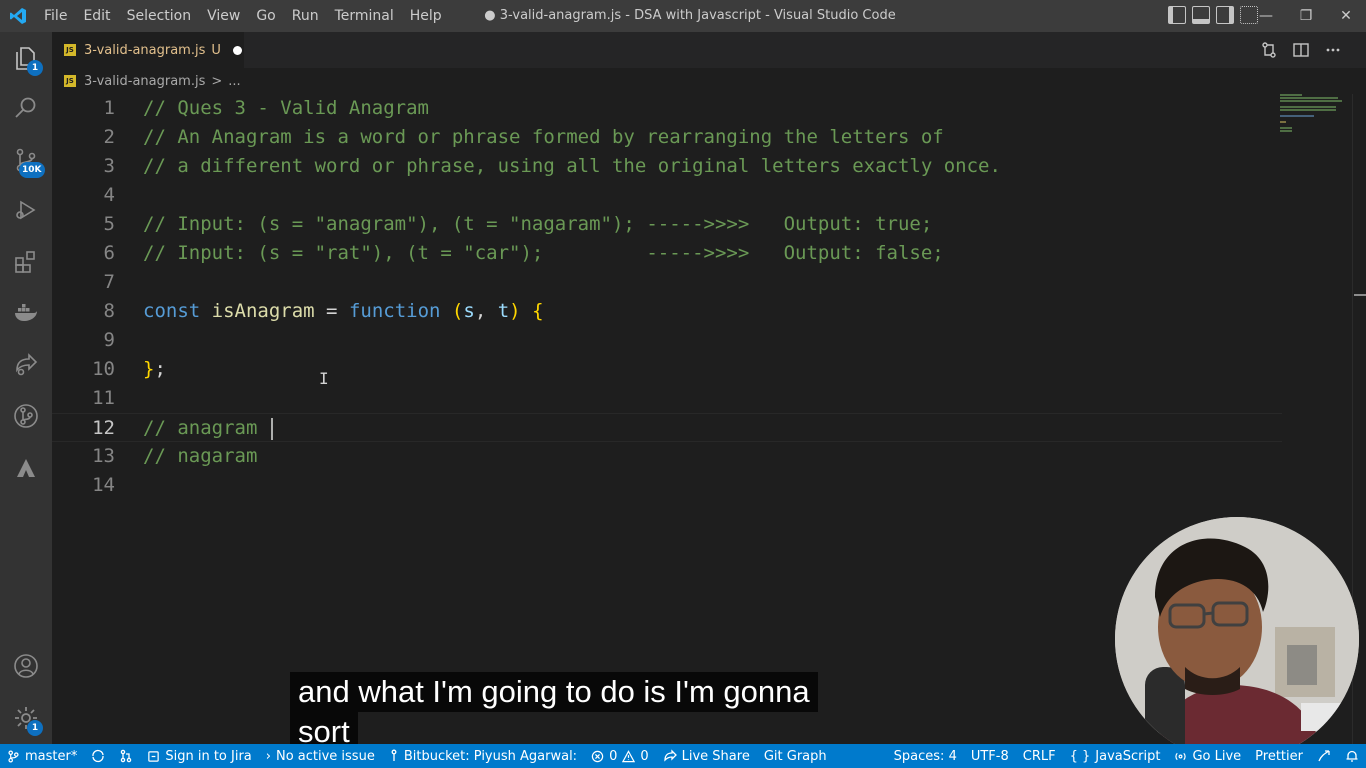 The width and height of the screenshot is (1366, 768). What do you see at coordinates (1177, 15) in the screenshot?
I see `toggle-primary-sidebar-icon` at bounding box center [1177, 15].